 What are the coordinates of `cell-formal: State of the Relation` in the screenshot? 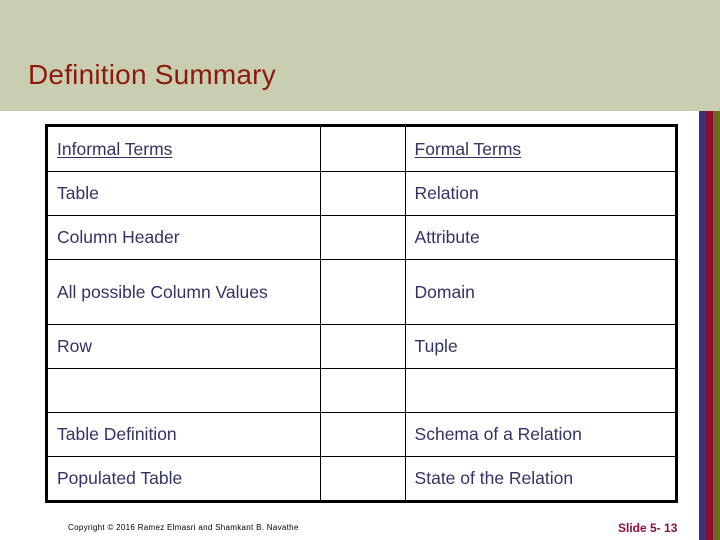 It's located at (541, 479).